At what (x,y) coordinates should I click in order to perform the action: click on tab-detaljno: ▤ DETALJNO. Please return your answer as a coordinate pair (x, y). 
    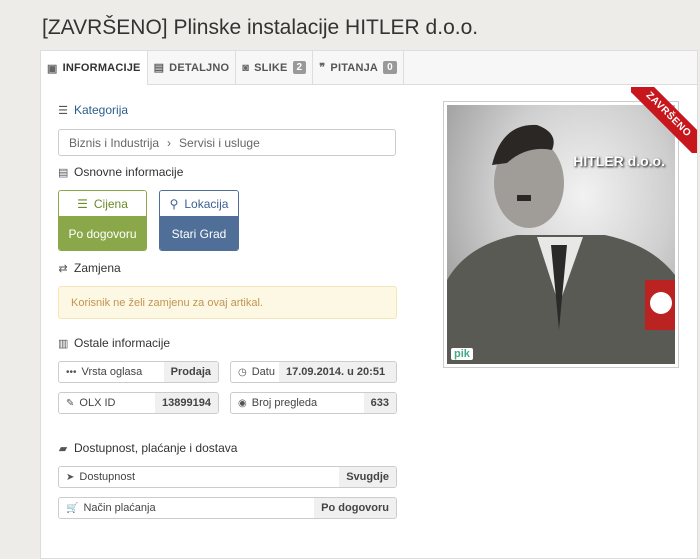
    Looking at the image, I should click on (192, 67).